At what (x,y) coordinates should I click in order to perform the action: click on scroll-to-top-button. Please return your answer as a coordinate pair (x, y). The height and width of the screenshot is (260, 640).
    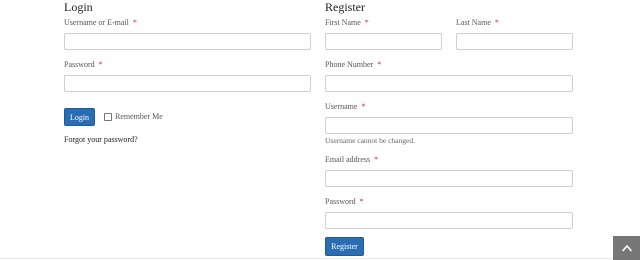
    Looking at the image, I should click on (626, 248).